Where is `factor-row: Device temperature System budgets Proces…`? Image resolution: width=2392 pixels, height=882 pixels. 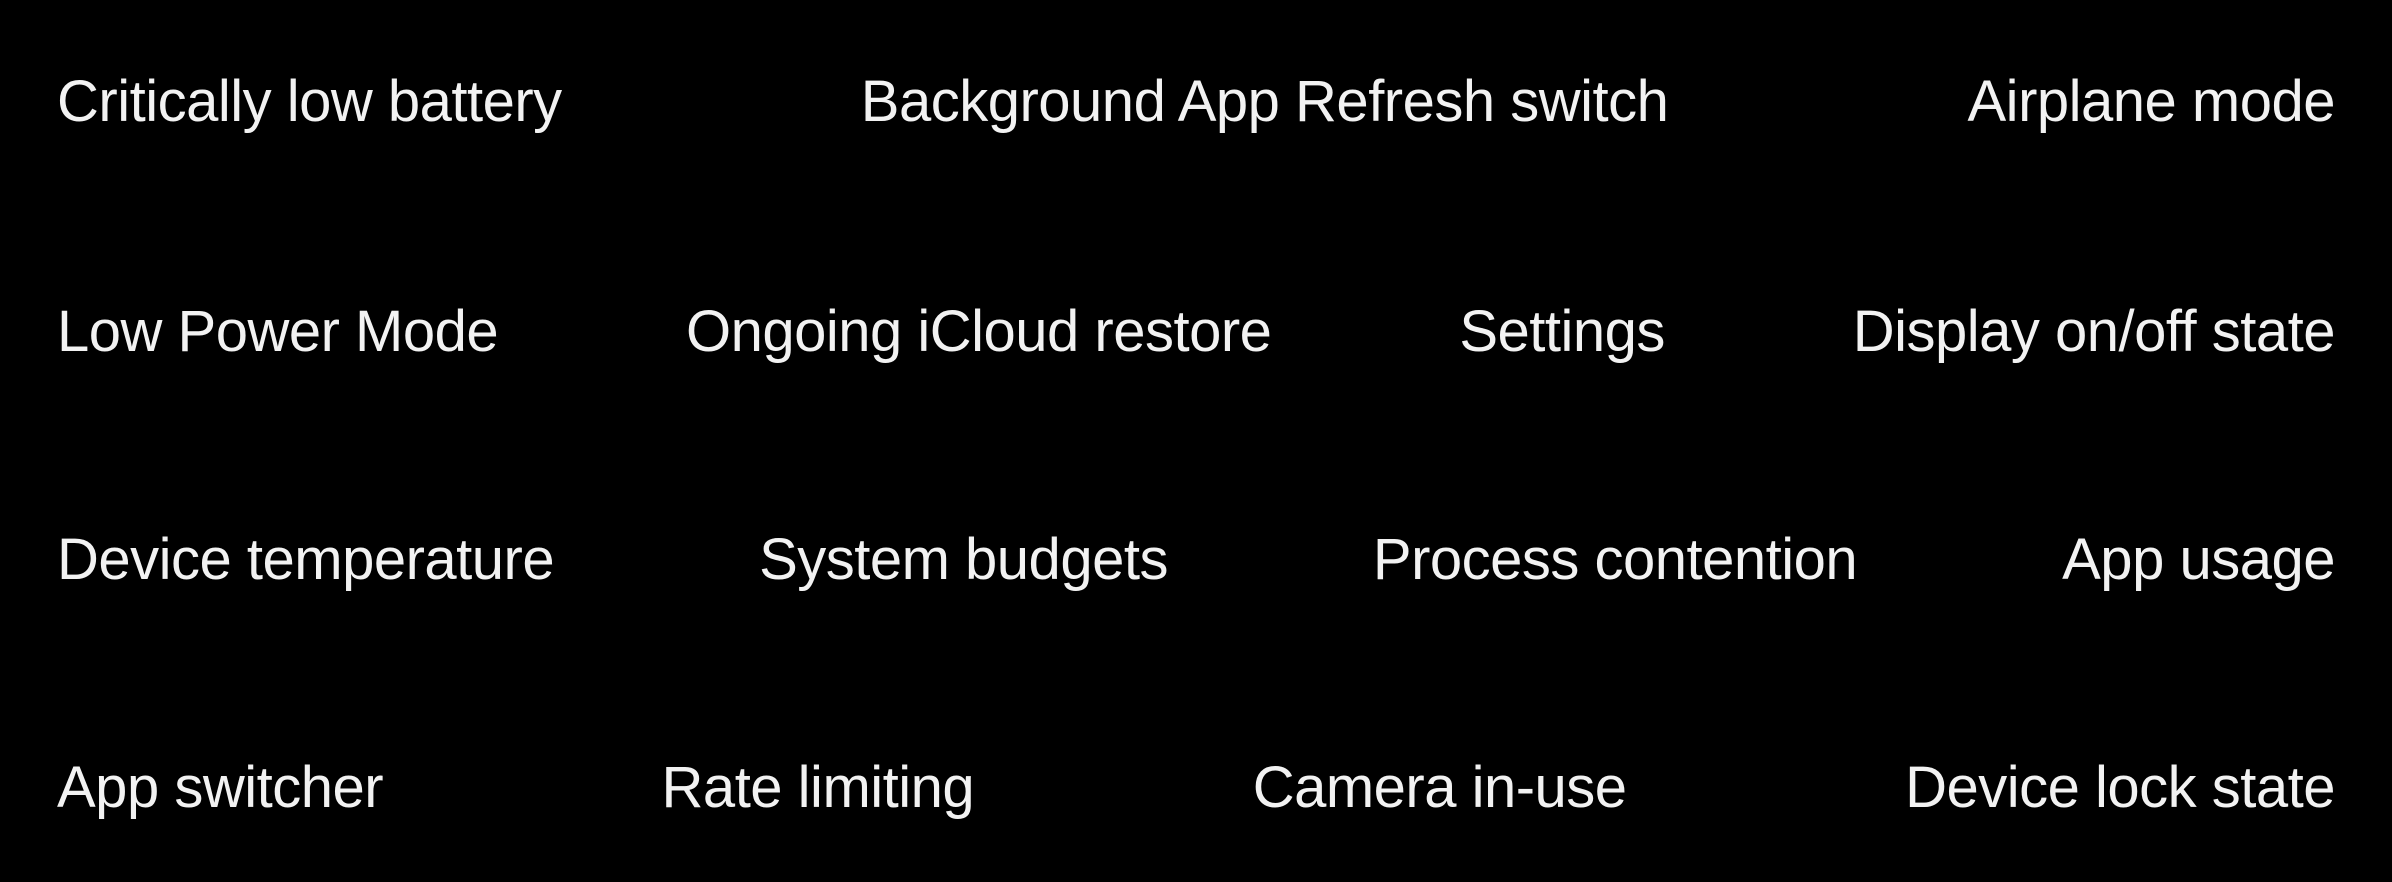 factor-row: Device temperature System budgets Proces… is located at coordinates (1196, 560).